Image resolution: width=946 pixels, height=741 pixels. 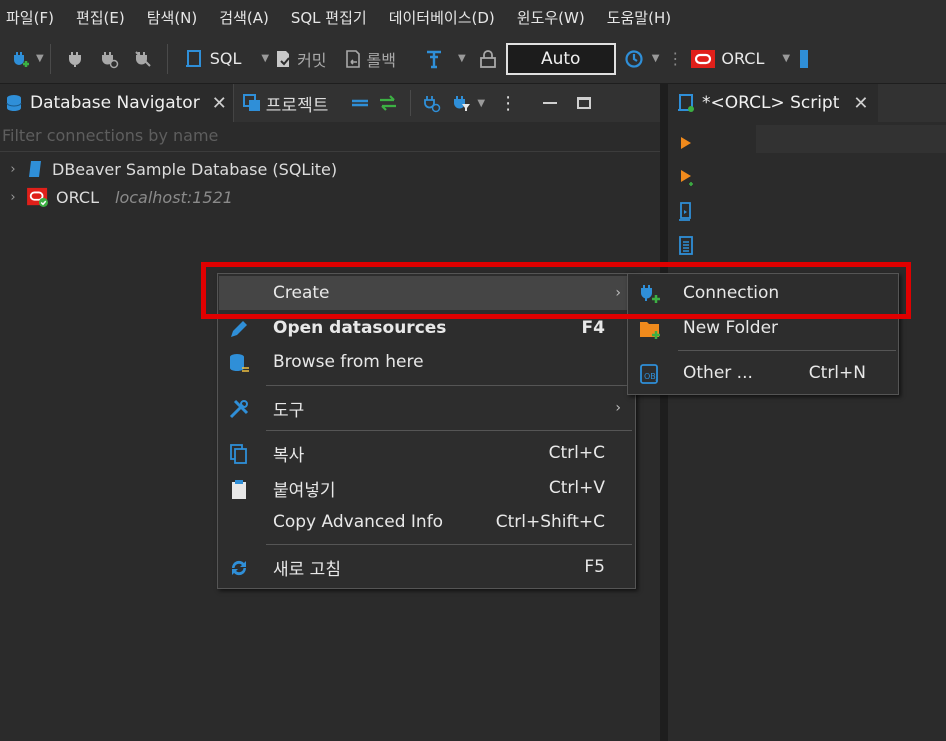 I want to click on filter-connections-input: Filter connections by name, so click(x=330, y=137).